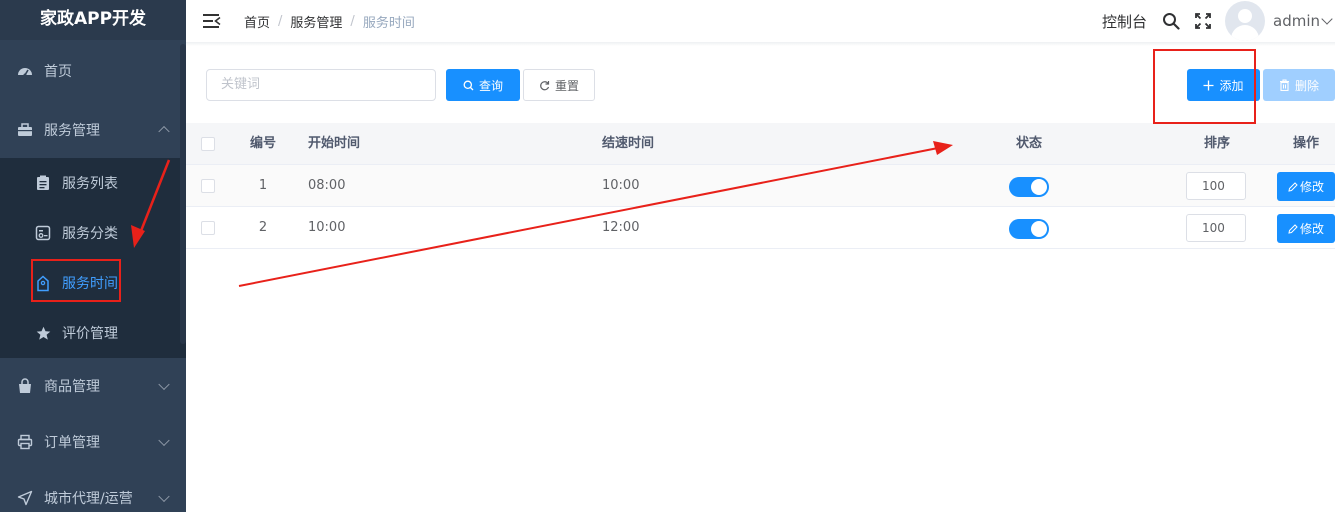  I want to click on query-button-label: 查询, so click(490, 85).